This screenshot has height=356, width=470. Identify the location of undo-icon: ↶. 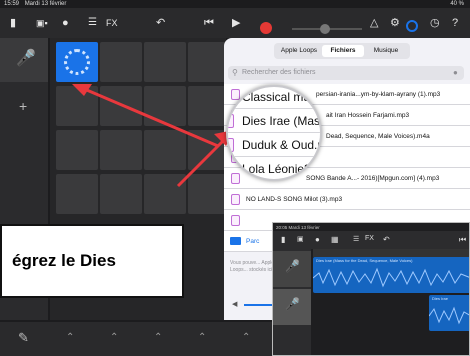
(386, 239).